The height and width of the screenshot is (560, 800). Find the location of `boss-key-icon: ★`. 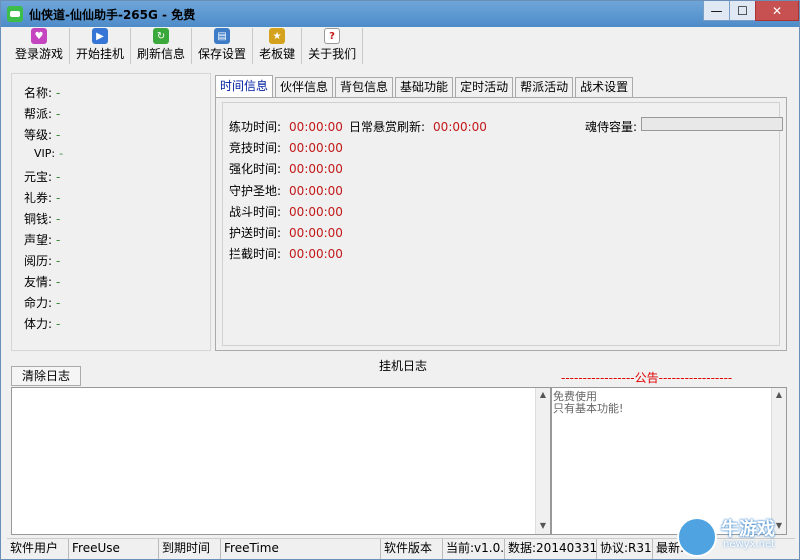

boss-key-icon: ★ is located at coordinates (277, 36).